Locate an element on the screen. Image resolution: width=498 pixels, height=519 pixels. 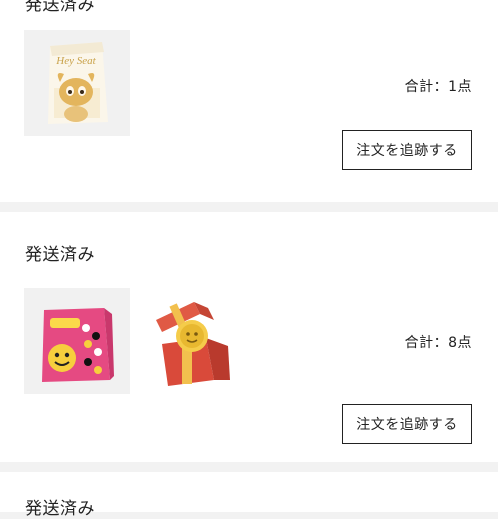
order-total: 合計：1点 is located at coordinates (438, 87).